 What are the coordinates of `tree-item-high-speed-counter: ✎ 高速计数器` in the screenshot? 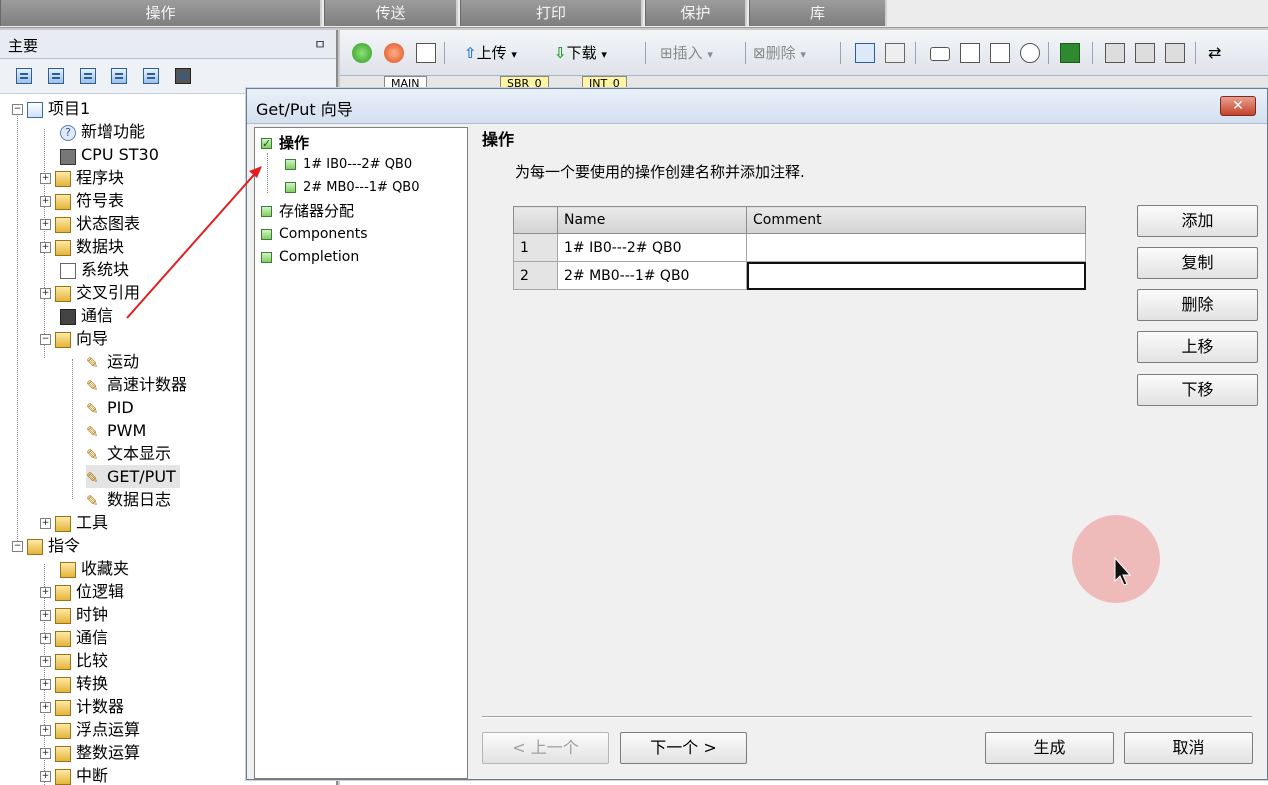 It's located at (136, 384).